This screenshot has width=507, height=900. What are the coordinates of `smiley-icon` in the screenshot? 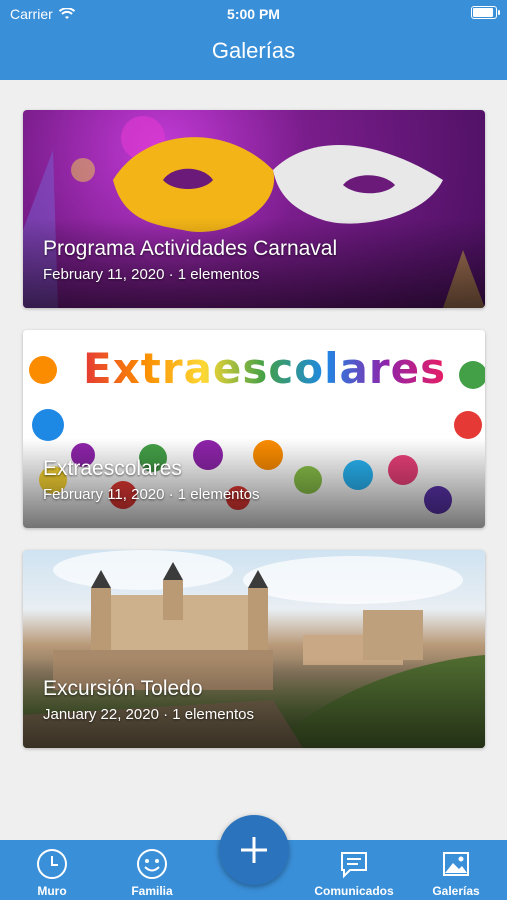 It's located at (152, 864).